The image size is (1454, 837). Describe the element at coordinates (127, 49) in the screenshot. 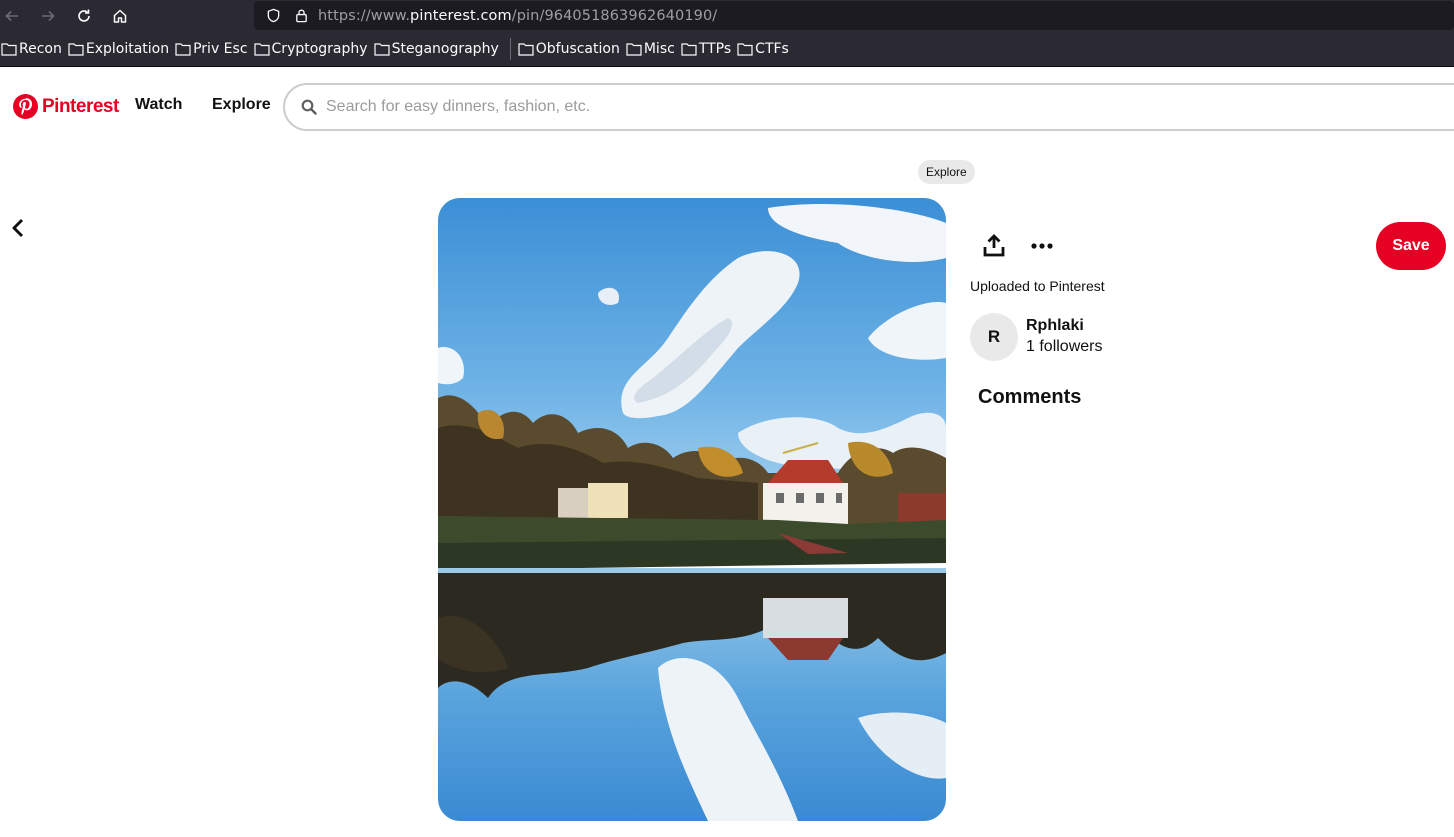

I see `bookmark-label: Exploitation` at that location.